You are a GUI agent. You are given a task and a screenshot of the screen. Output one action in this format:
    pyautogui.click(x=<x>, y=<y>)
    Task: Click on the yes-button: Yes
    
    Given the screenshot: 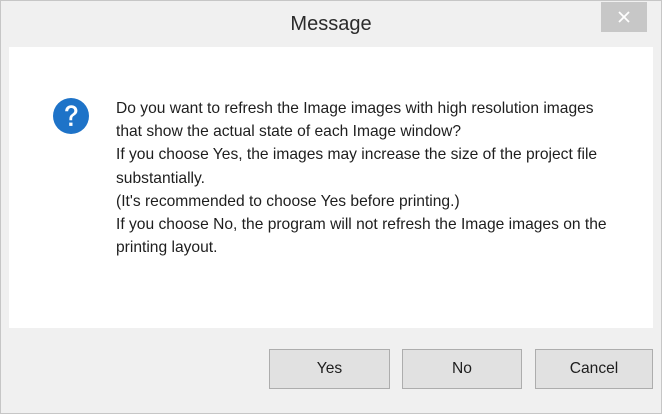 What is the action you would take?
    pyautogui.click(x=329, y=369)
    